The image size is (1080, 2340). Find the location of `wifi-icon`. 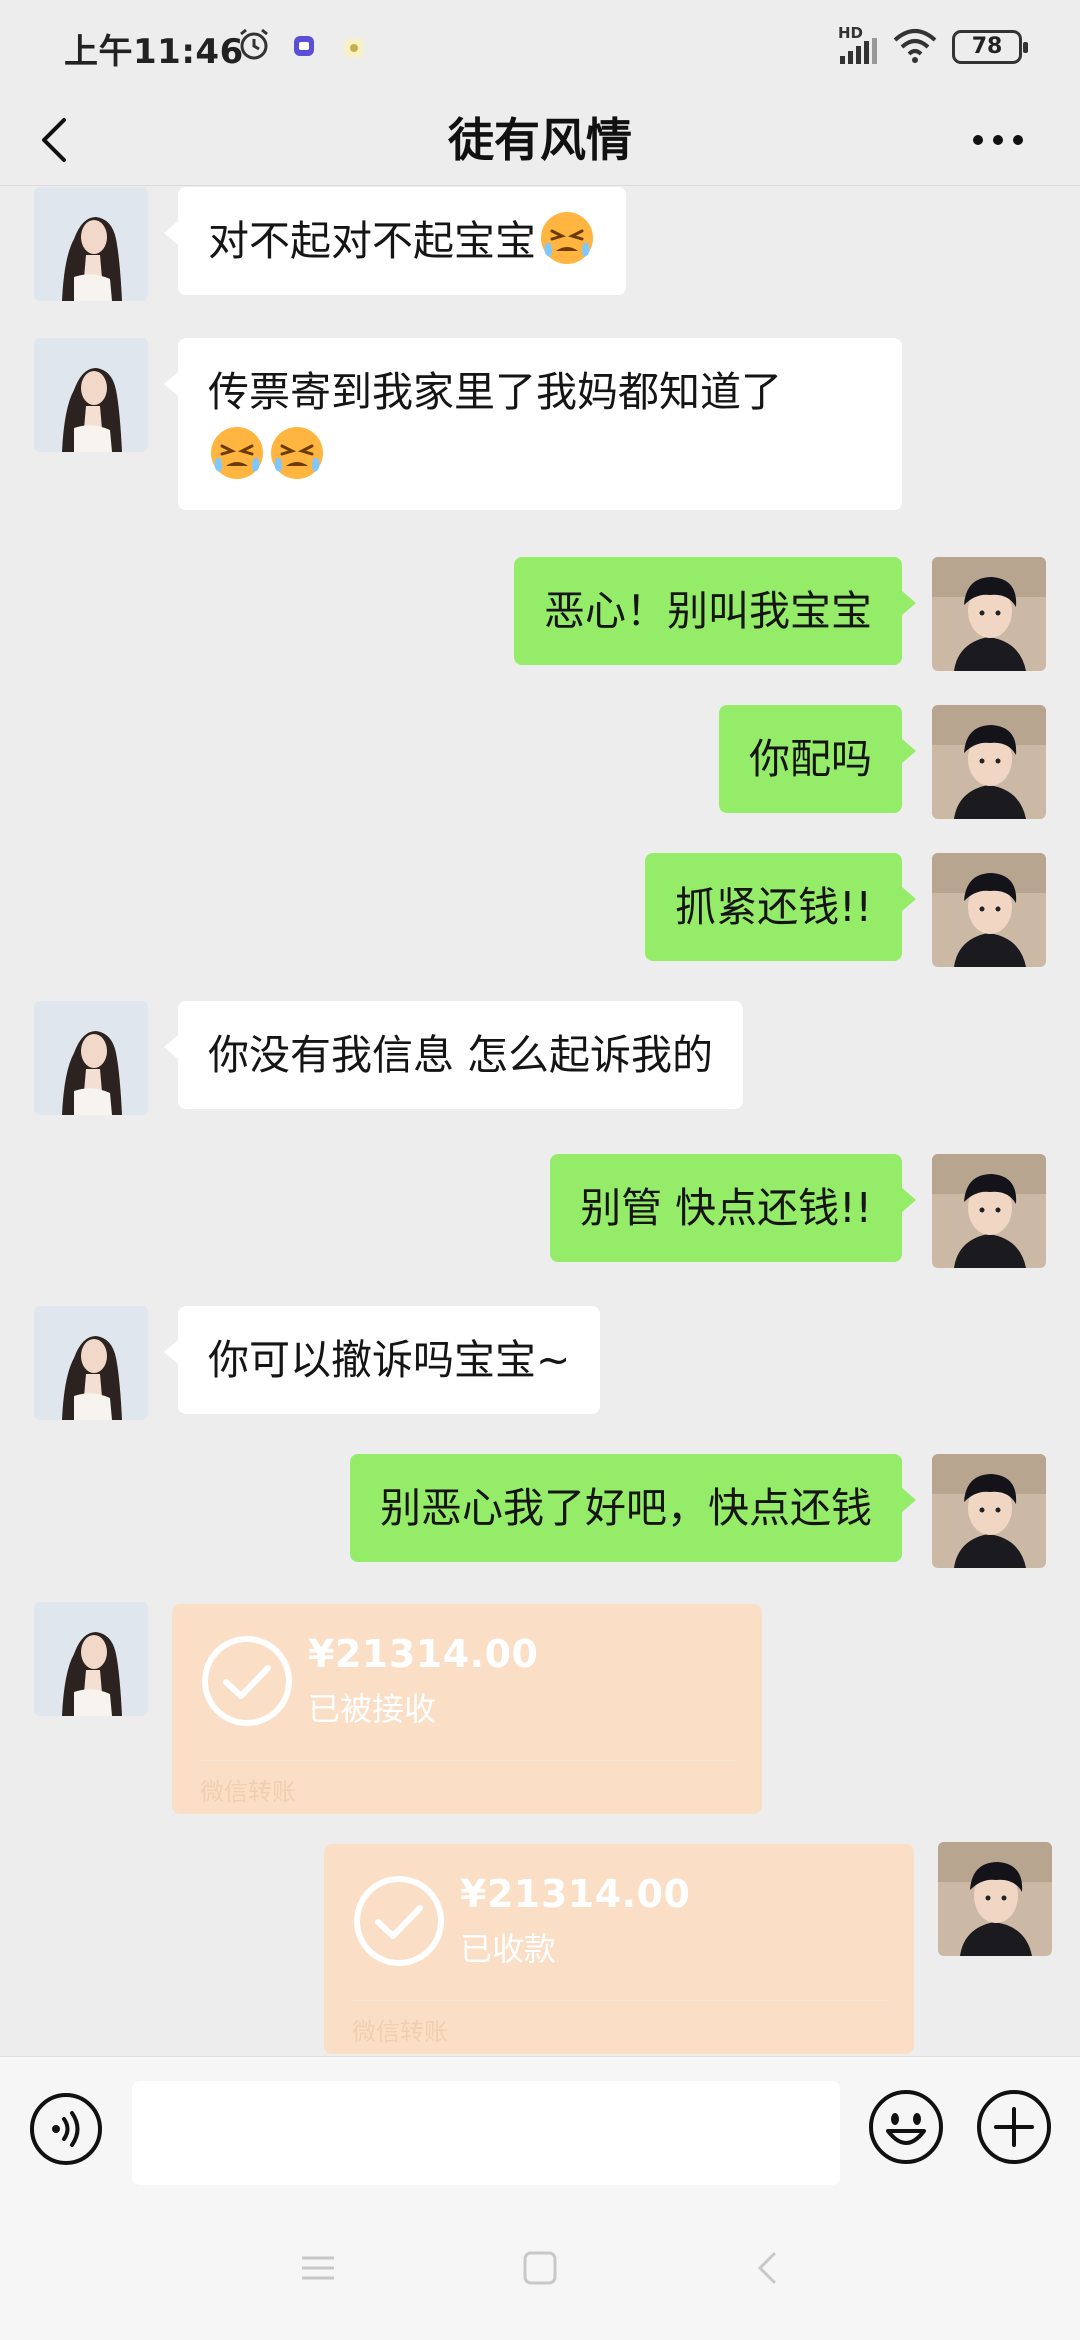

wifi-icon is located at coordinates (915, 46).